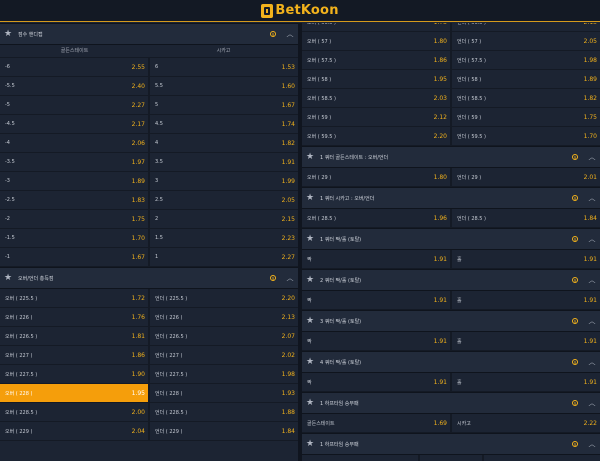 The image size is (600, 461). Describe the element at coordinates (223, 238) in the screenshot. I see `odds-button: 1.5 2.23` at that location.